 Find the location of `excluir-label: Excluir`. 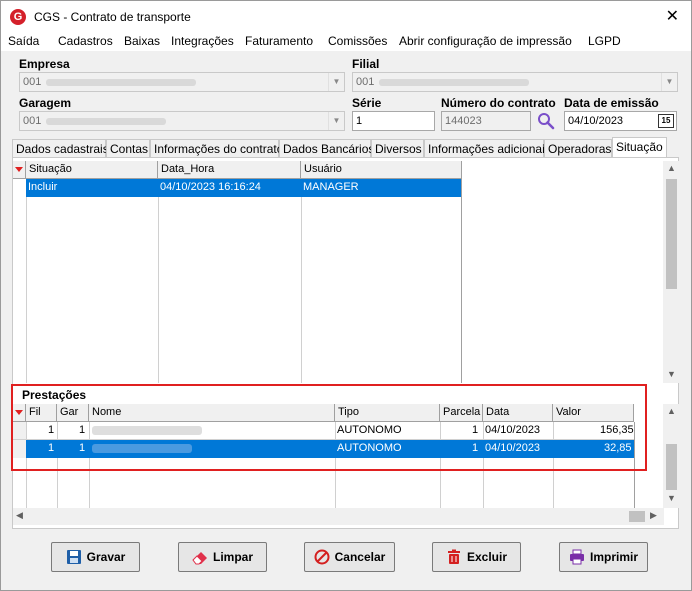

excluir-label: Excluir is located at coordinates (487, 557).